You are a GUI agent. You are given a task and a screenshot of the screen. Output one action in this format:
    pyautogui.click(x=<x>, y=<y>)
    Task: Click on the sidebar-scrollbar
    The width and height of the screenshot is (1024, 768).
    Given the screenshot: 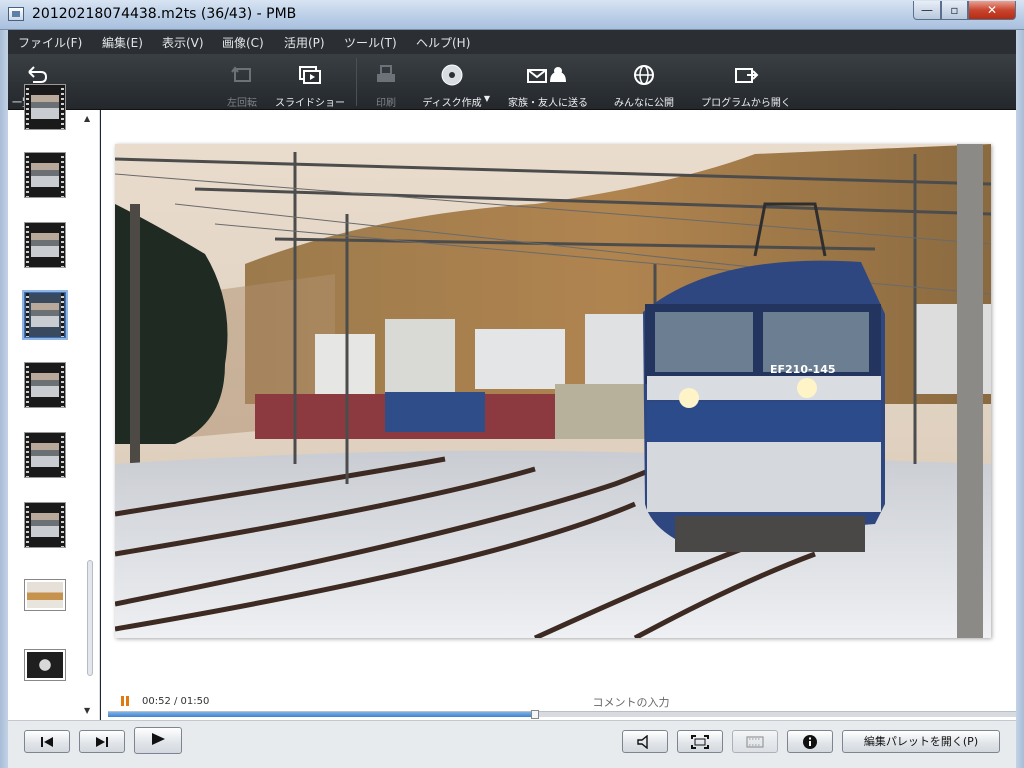 What is the action you would take?
    pyautogui.click(x=90, y=618)
    